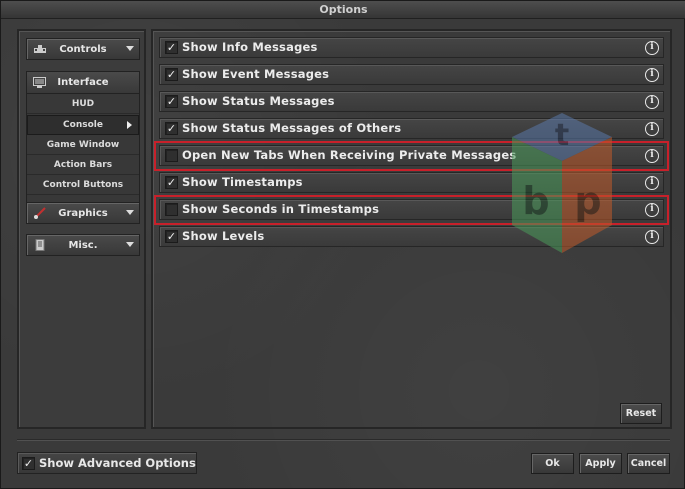 The image size is (685, 489). What do you see at coordinates (281, 209) in the screenshot?
I see `option-label: Show Seconds in Timestamps` at bounding box center [281, 209].